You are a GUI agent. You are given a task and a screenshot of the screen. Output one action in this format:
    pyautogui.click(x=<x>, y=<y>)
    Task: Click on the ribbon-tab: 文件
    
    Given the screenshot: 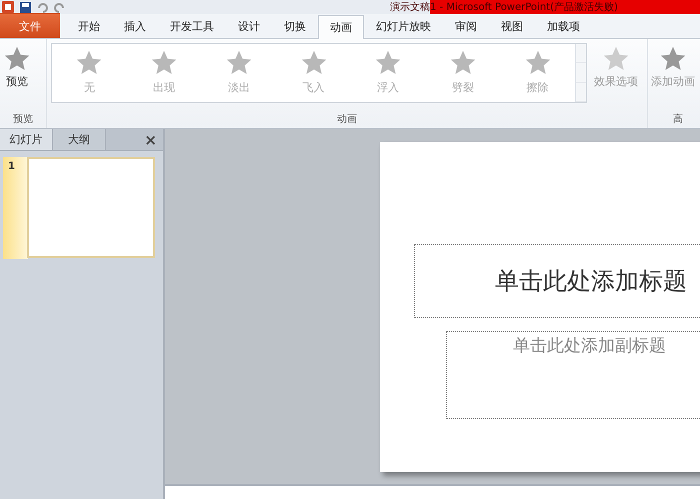 What is the action you would take?
    pyautogui.click(x=30, y=25)
    